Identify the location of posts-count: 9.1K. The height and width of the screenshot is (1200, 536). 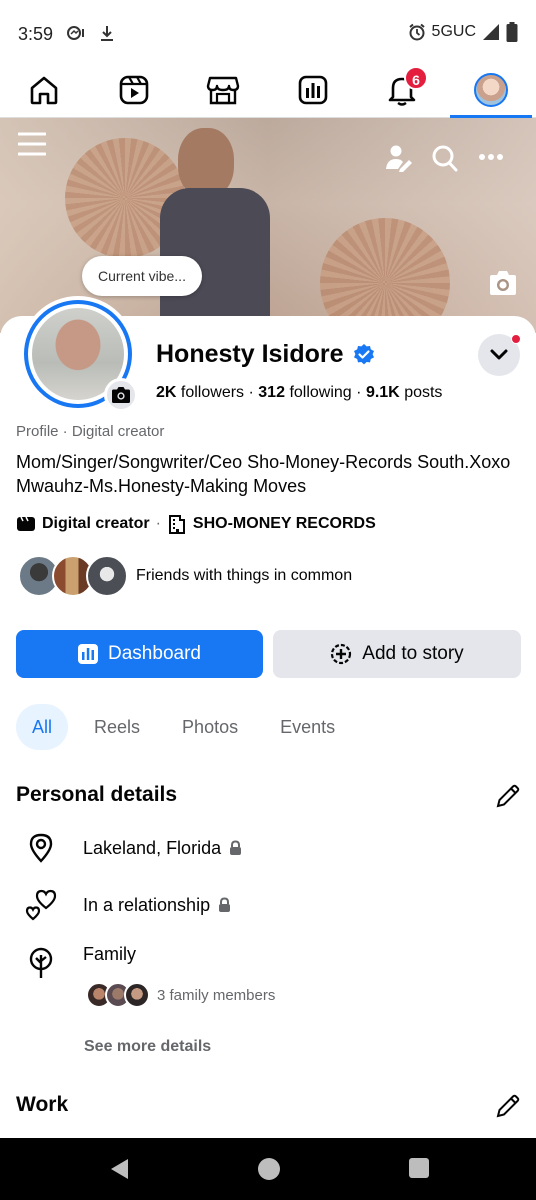
(382, 392).